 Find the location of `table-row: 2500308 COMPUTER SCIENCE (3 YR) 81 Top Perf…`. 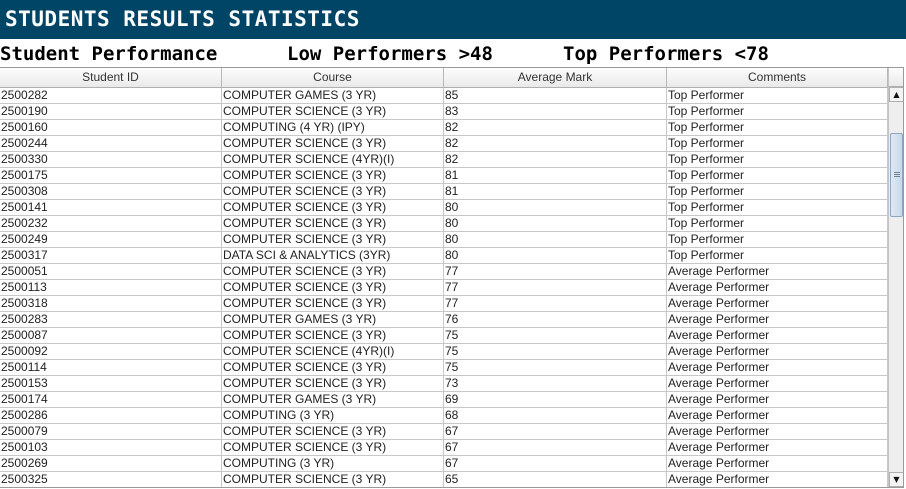

table-row: 2500308 COMPUTER SCIENCE (3 YR) 81 Top Perf… is located at coordinates (444, 192).